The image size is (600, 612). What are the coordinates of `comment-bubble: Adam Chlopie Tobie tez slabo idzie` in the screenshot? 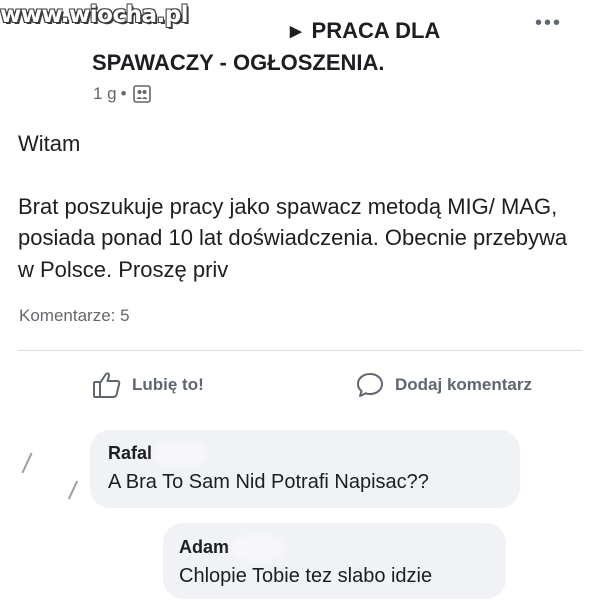 It's located at (334, 561).